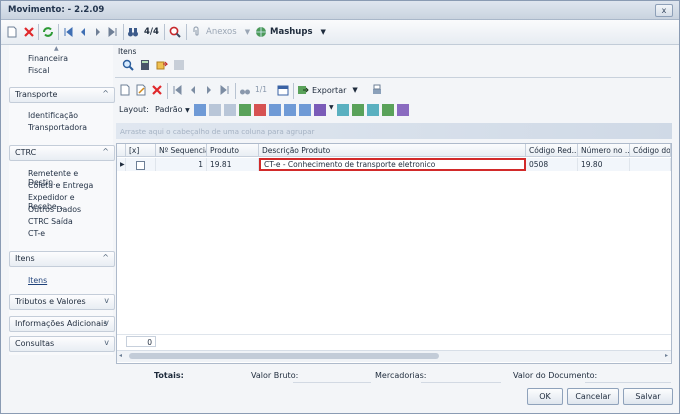 Image resolution: width=680 pixels, height=414 pixels. Describe the element at coordinates (209, 90) in the screenshot. I see `next-row-icon` at that location.